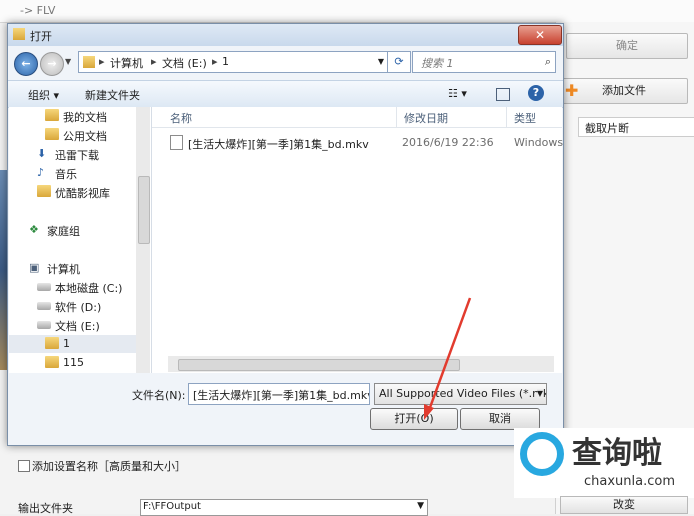 Image resolution: width=694 pixels, height=516 pixels. I want to click on watermark-url: chaxunla.com, so click(629, 481).